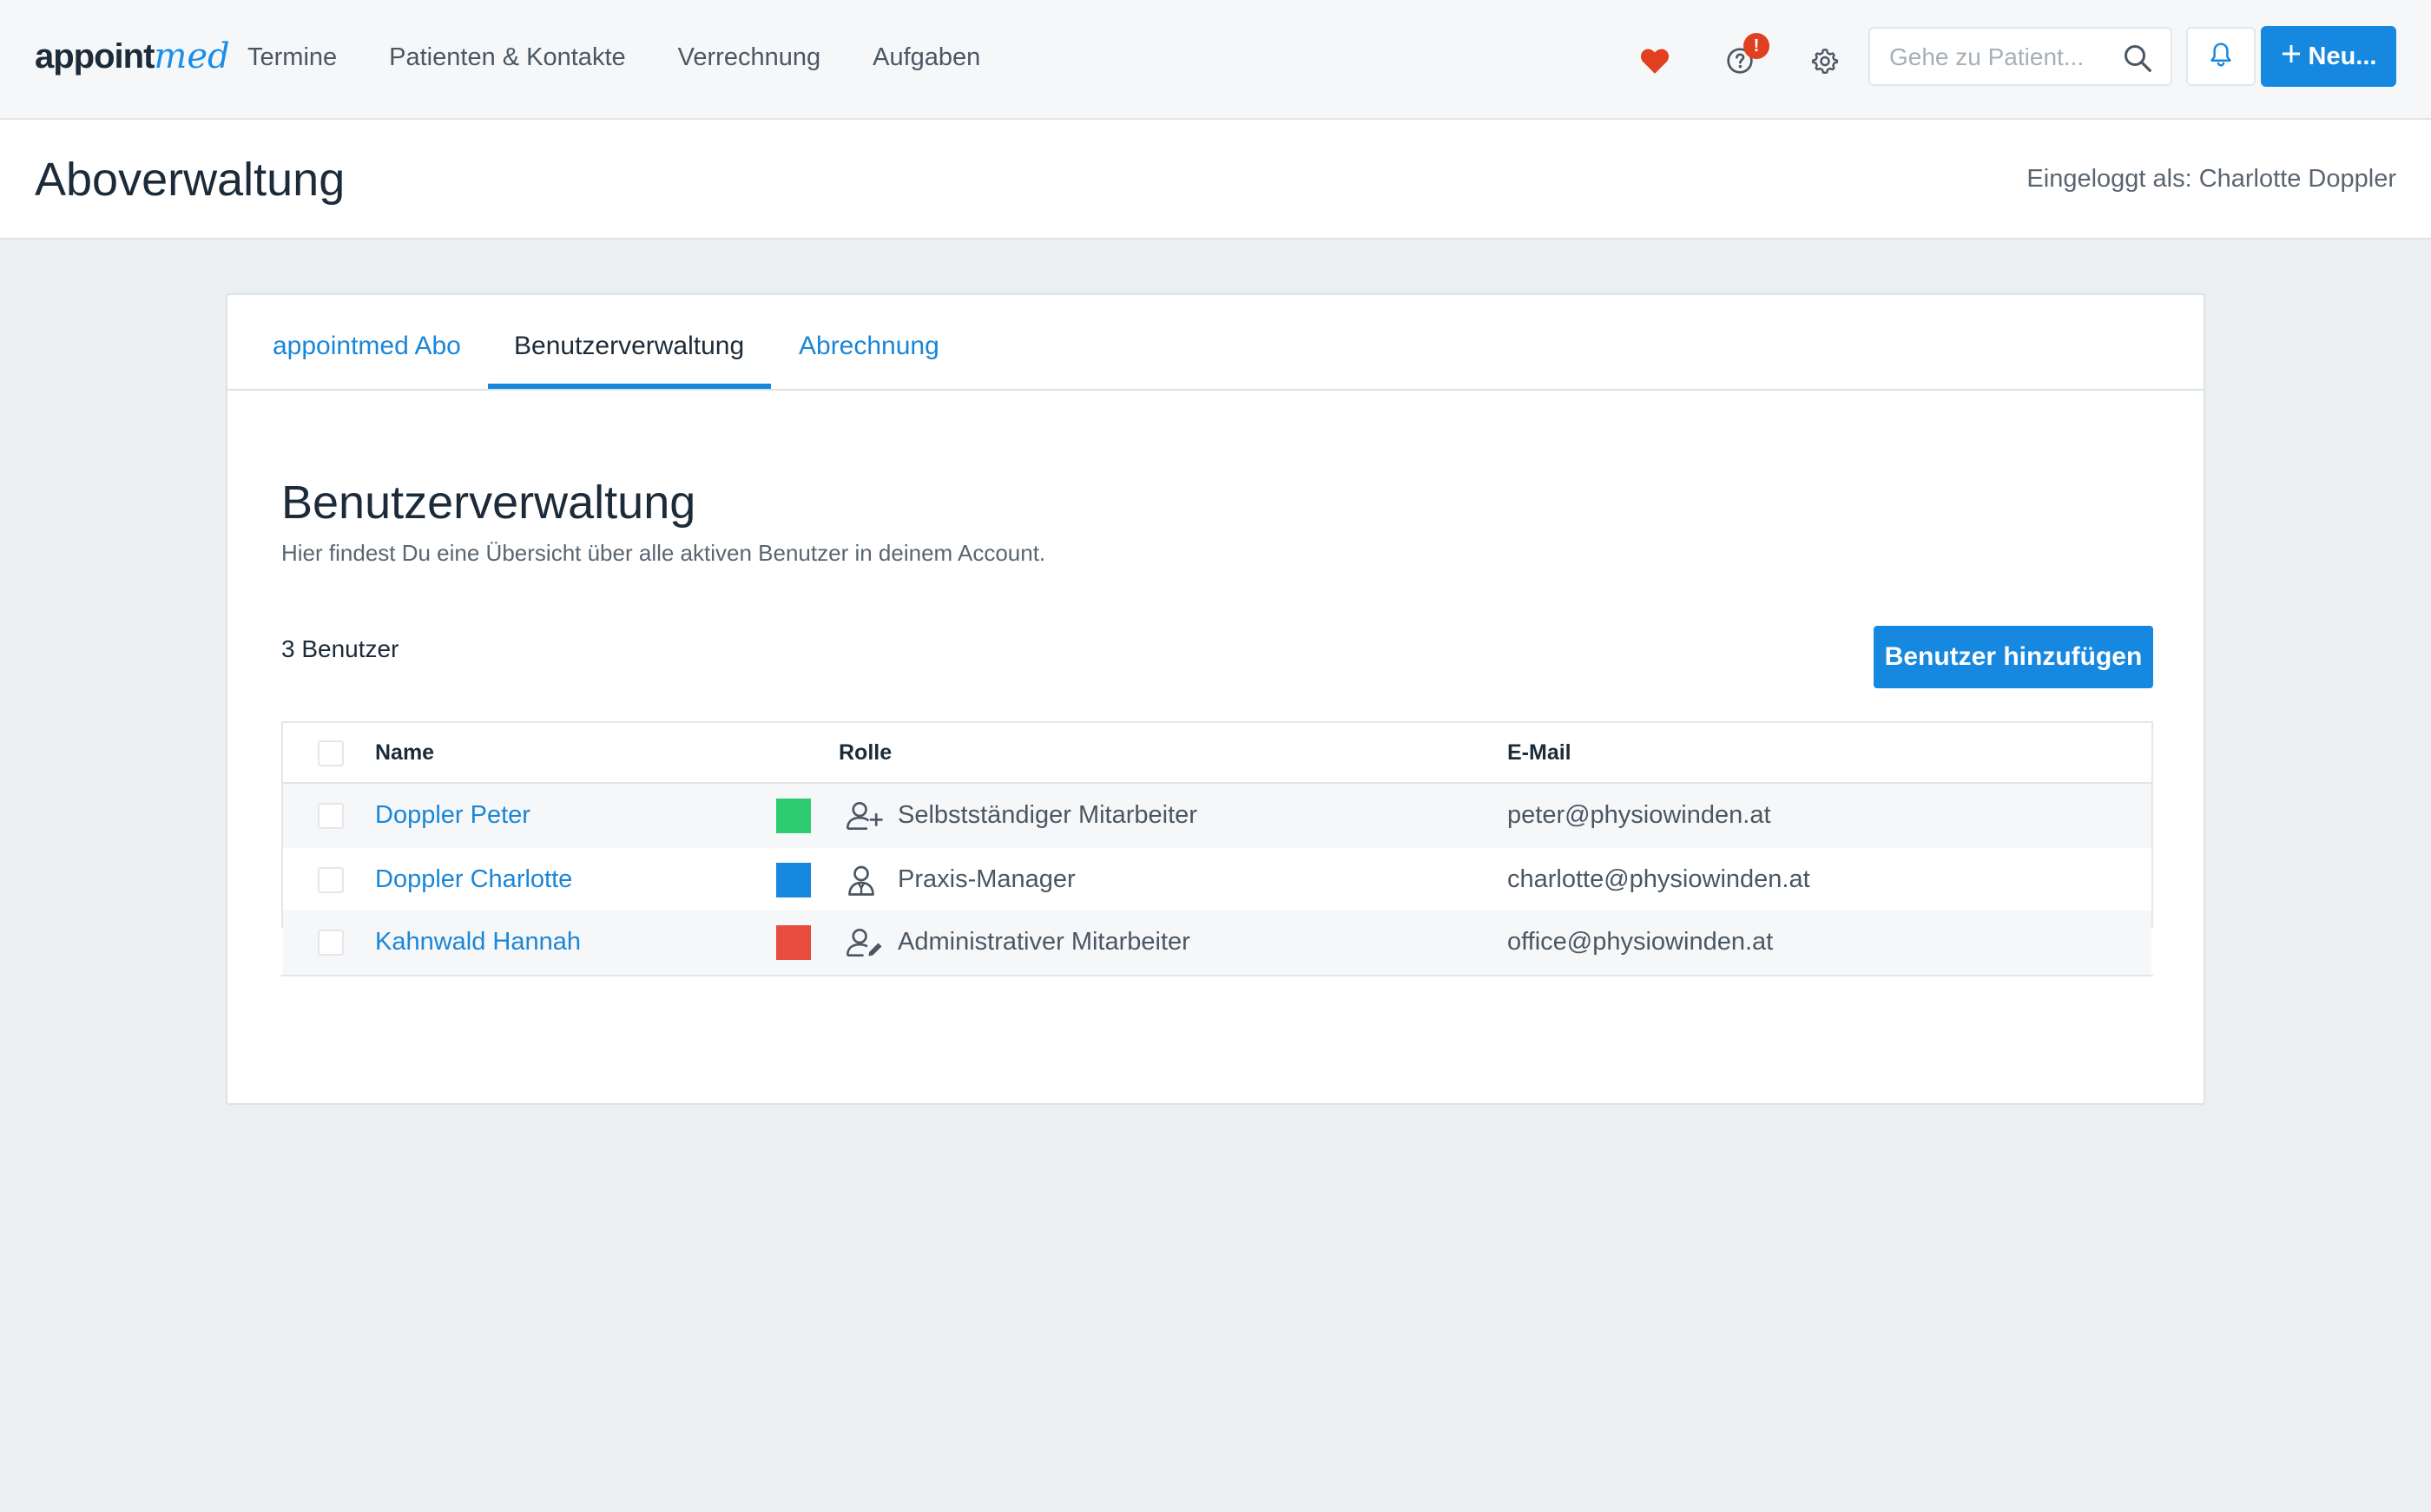 The width and height of the screenshot is (2431, 1512). Describe the element at coordinates (473, 879) in the screenshot. I see `user-name-link: Doppler Charlotte` at that location.